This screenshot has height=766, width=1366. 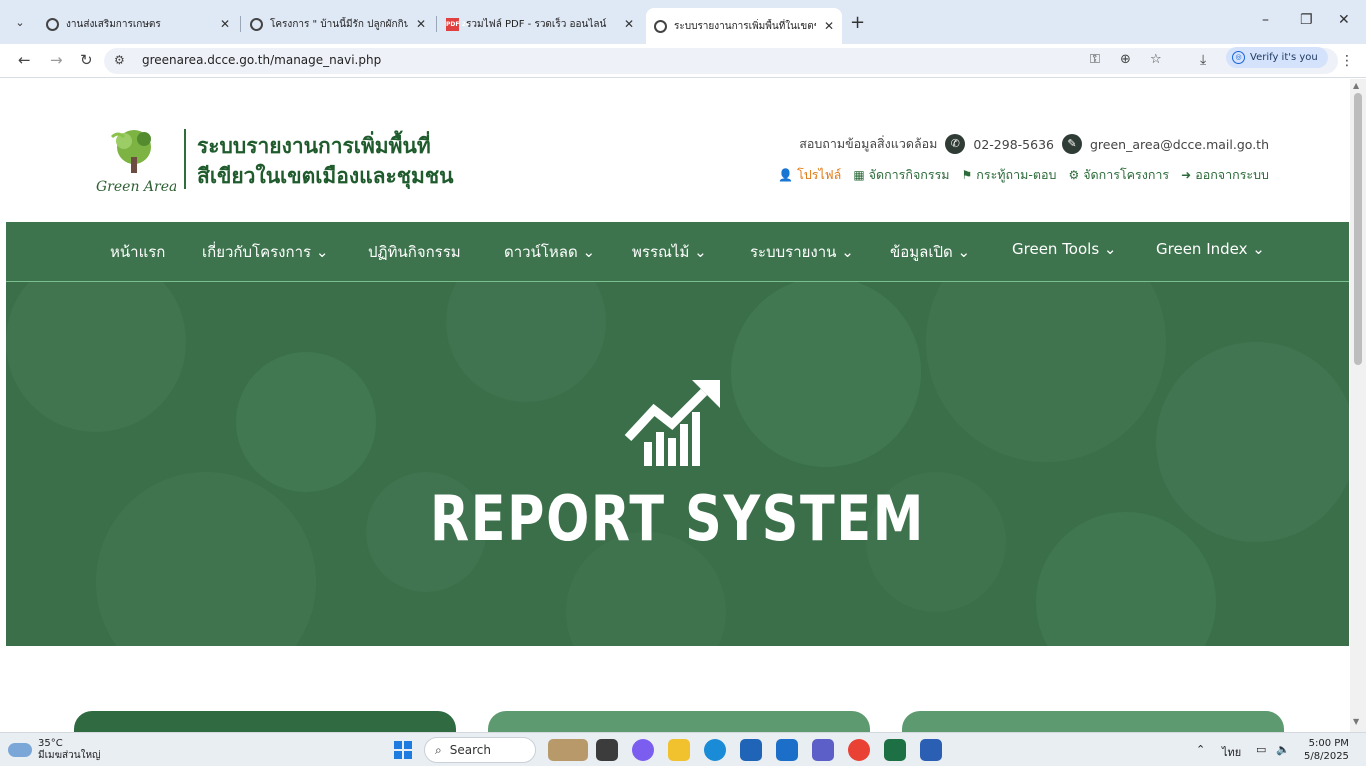 I want to click on menu-logout-label: ออกจากระบบ, so click(x=1232, y=174).